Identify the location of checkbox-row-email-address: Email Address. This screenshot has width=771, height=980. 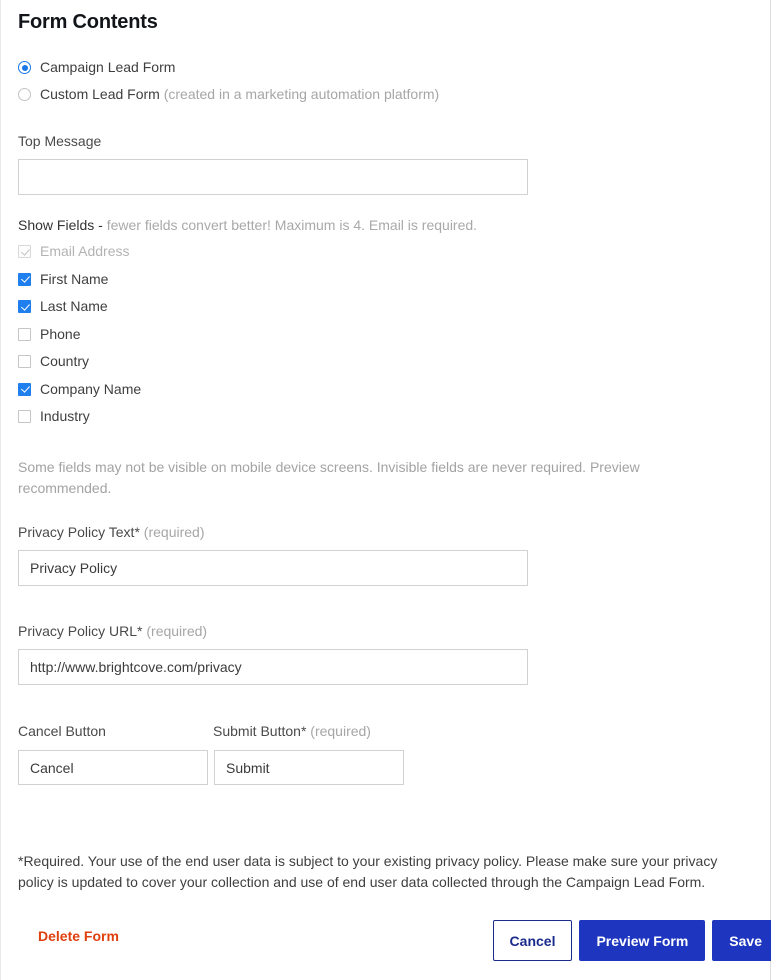
(79, 256).